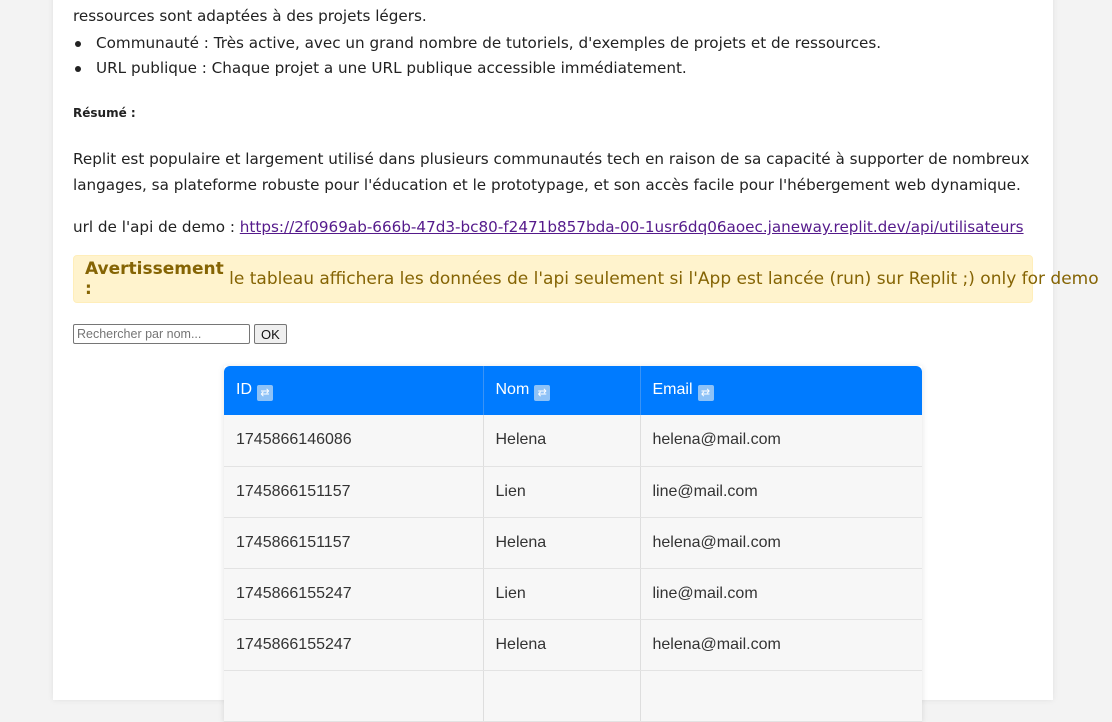 The image size is (1112, 722). What do you see at coordinates (354, 441) in the screenshot?
I see `cell-id: 1745866146086` at bounding box center [354, 441].